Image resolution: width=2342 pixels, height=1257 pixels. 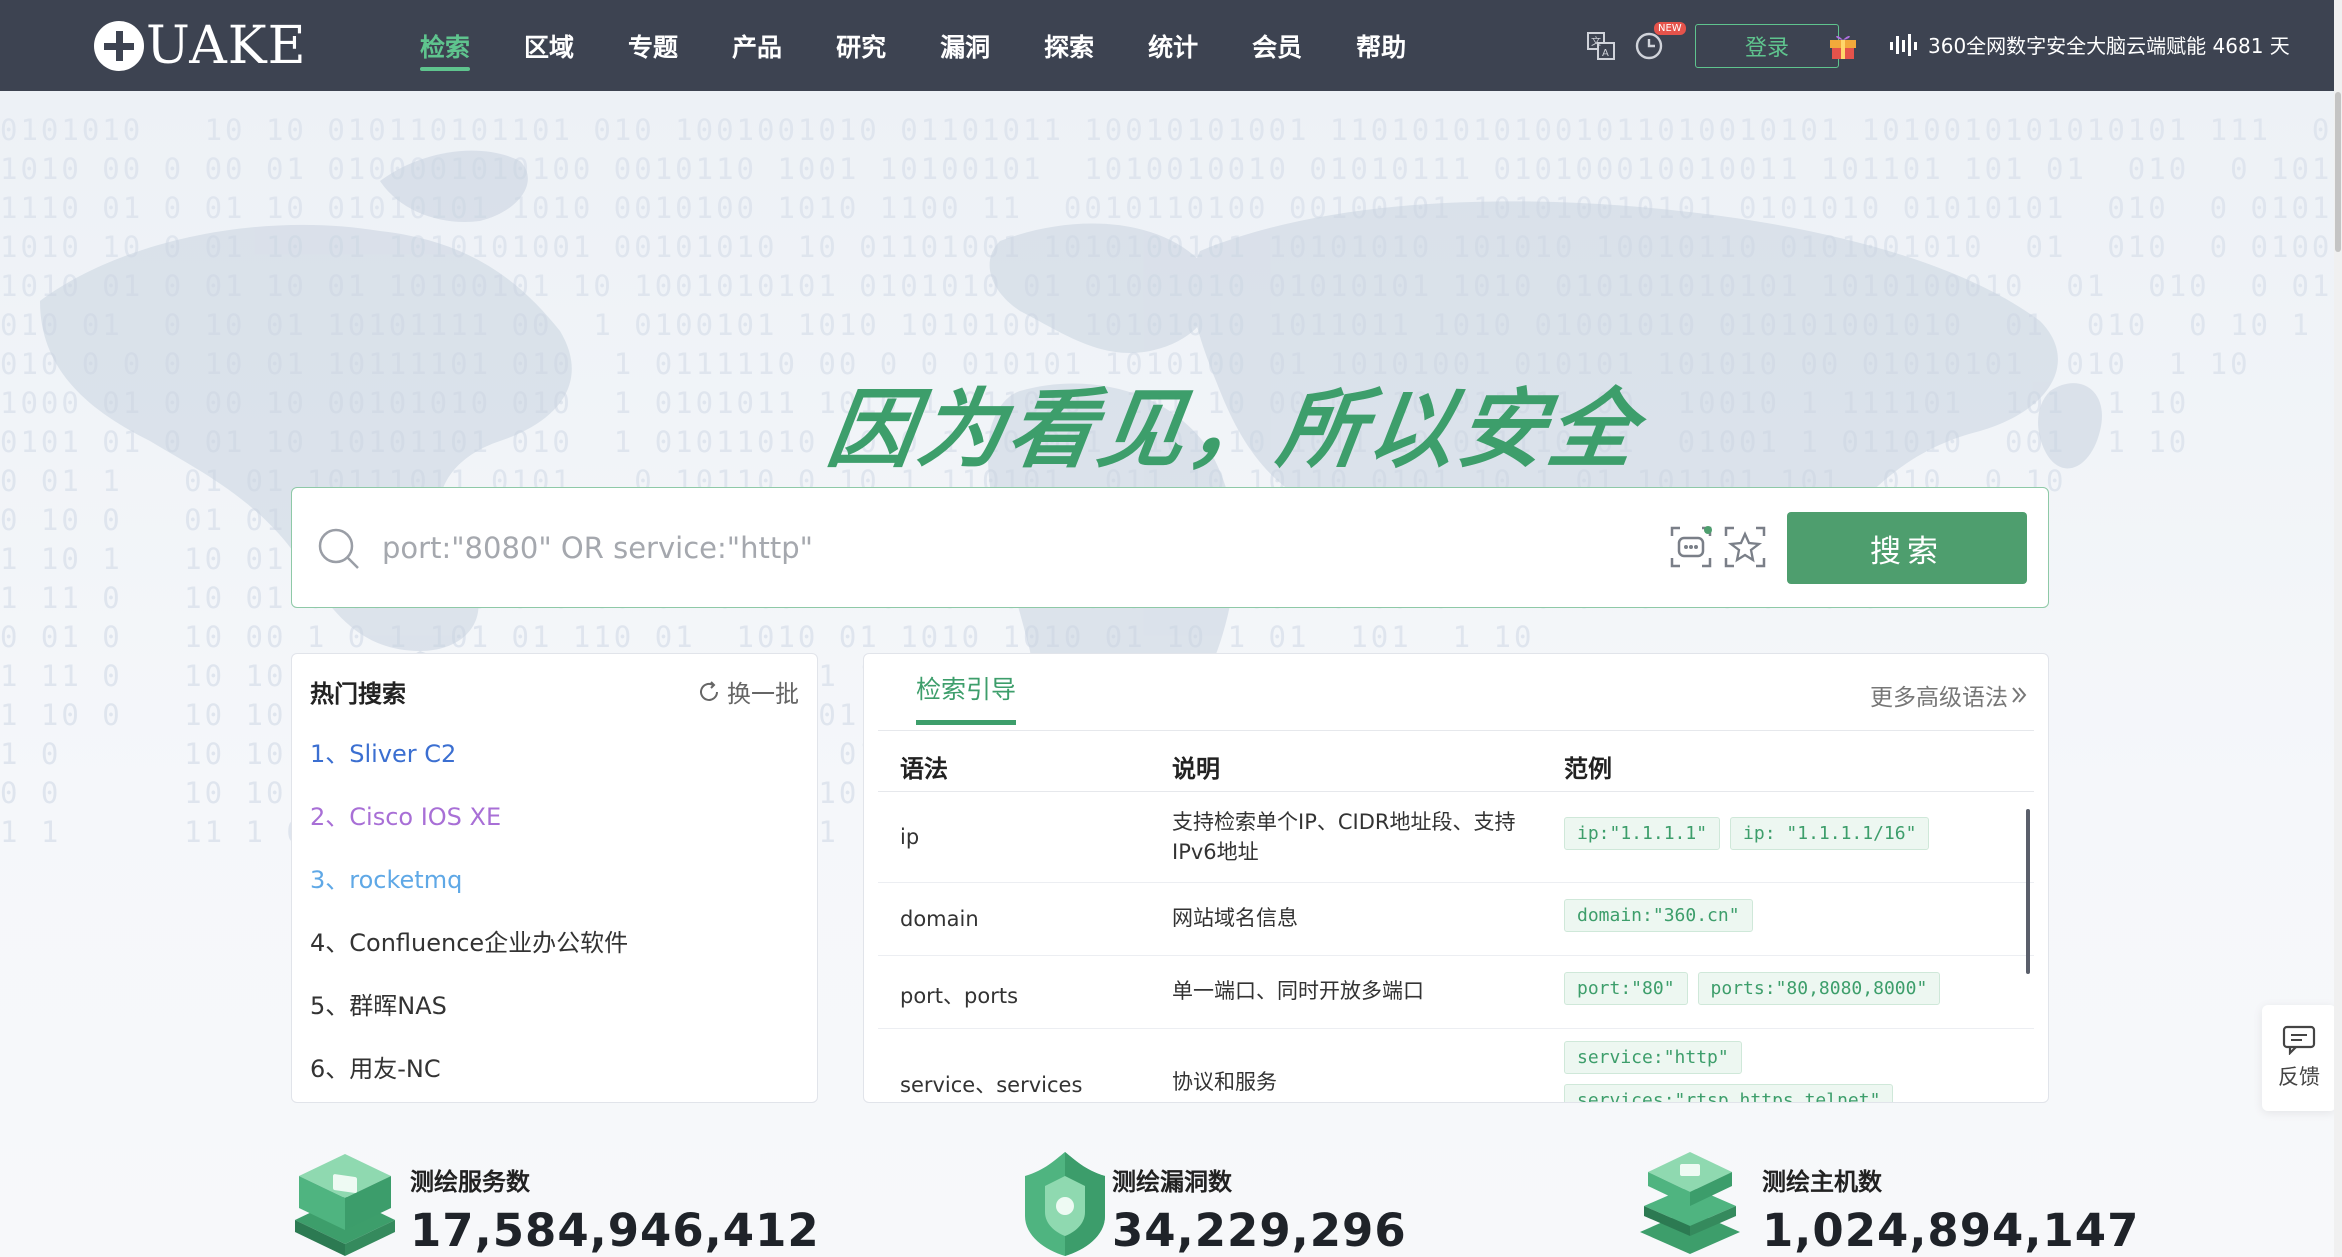 What do you see at coordinates (939, 919) in the screenshot?
I see `syntax-cell: domain` at bounding box center [939, 919].